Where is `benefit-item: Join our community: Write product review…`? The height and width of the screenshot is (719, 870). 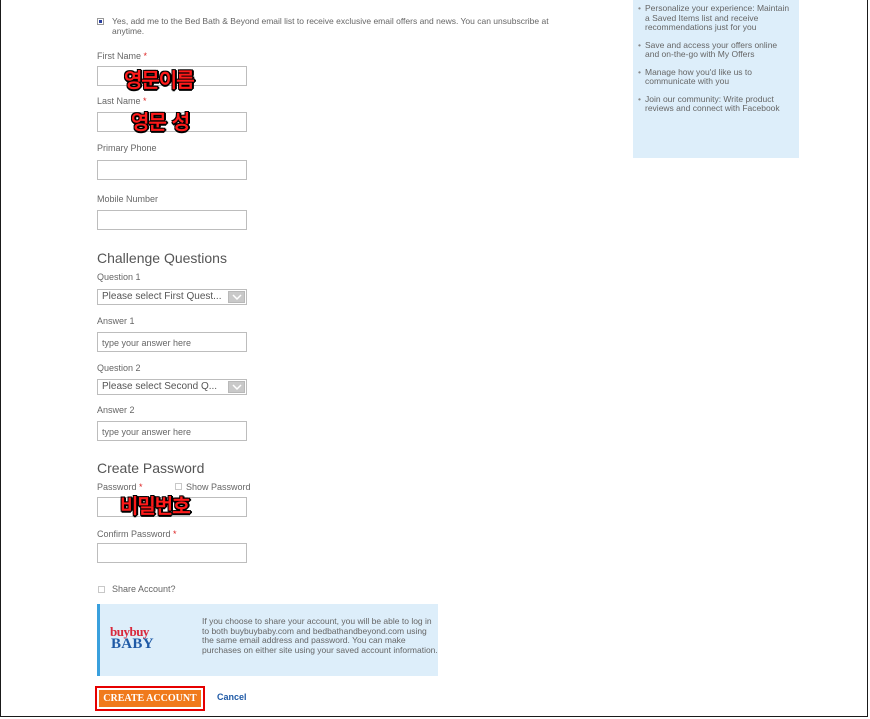
benefit-item: Join our community: Write product review… is located at coordinates (715, 104).